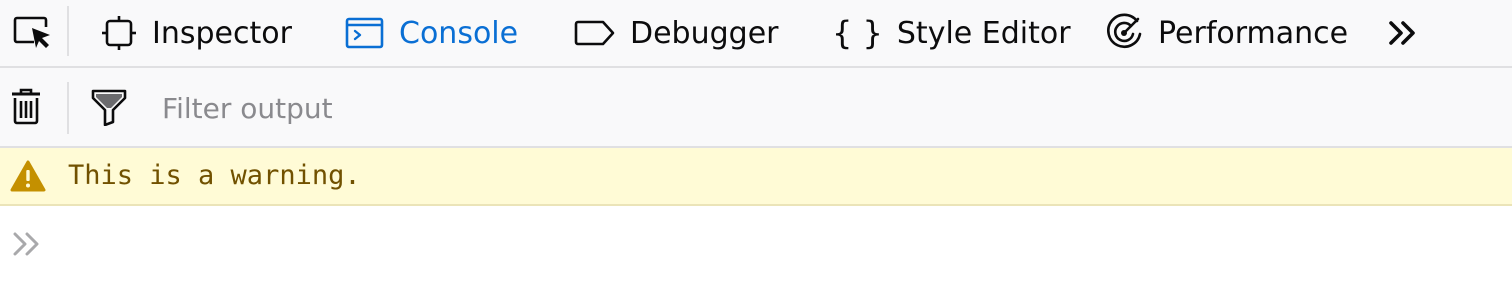  I want to click on style-editor-icon: { }, so click(857, 33).